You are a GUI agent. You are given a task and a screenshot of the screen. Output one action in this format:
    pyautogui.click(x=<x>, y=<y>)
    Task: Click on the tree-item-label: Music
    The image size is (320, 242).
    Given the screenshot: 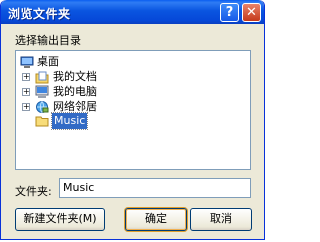 What is the action you would take?
    pyautogui.click(x=69, y=121)
    